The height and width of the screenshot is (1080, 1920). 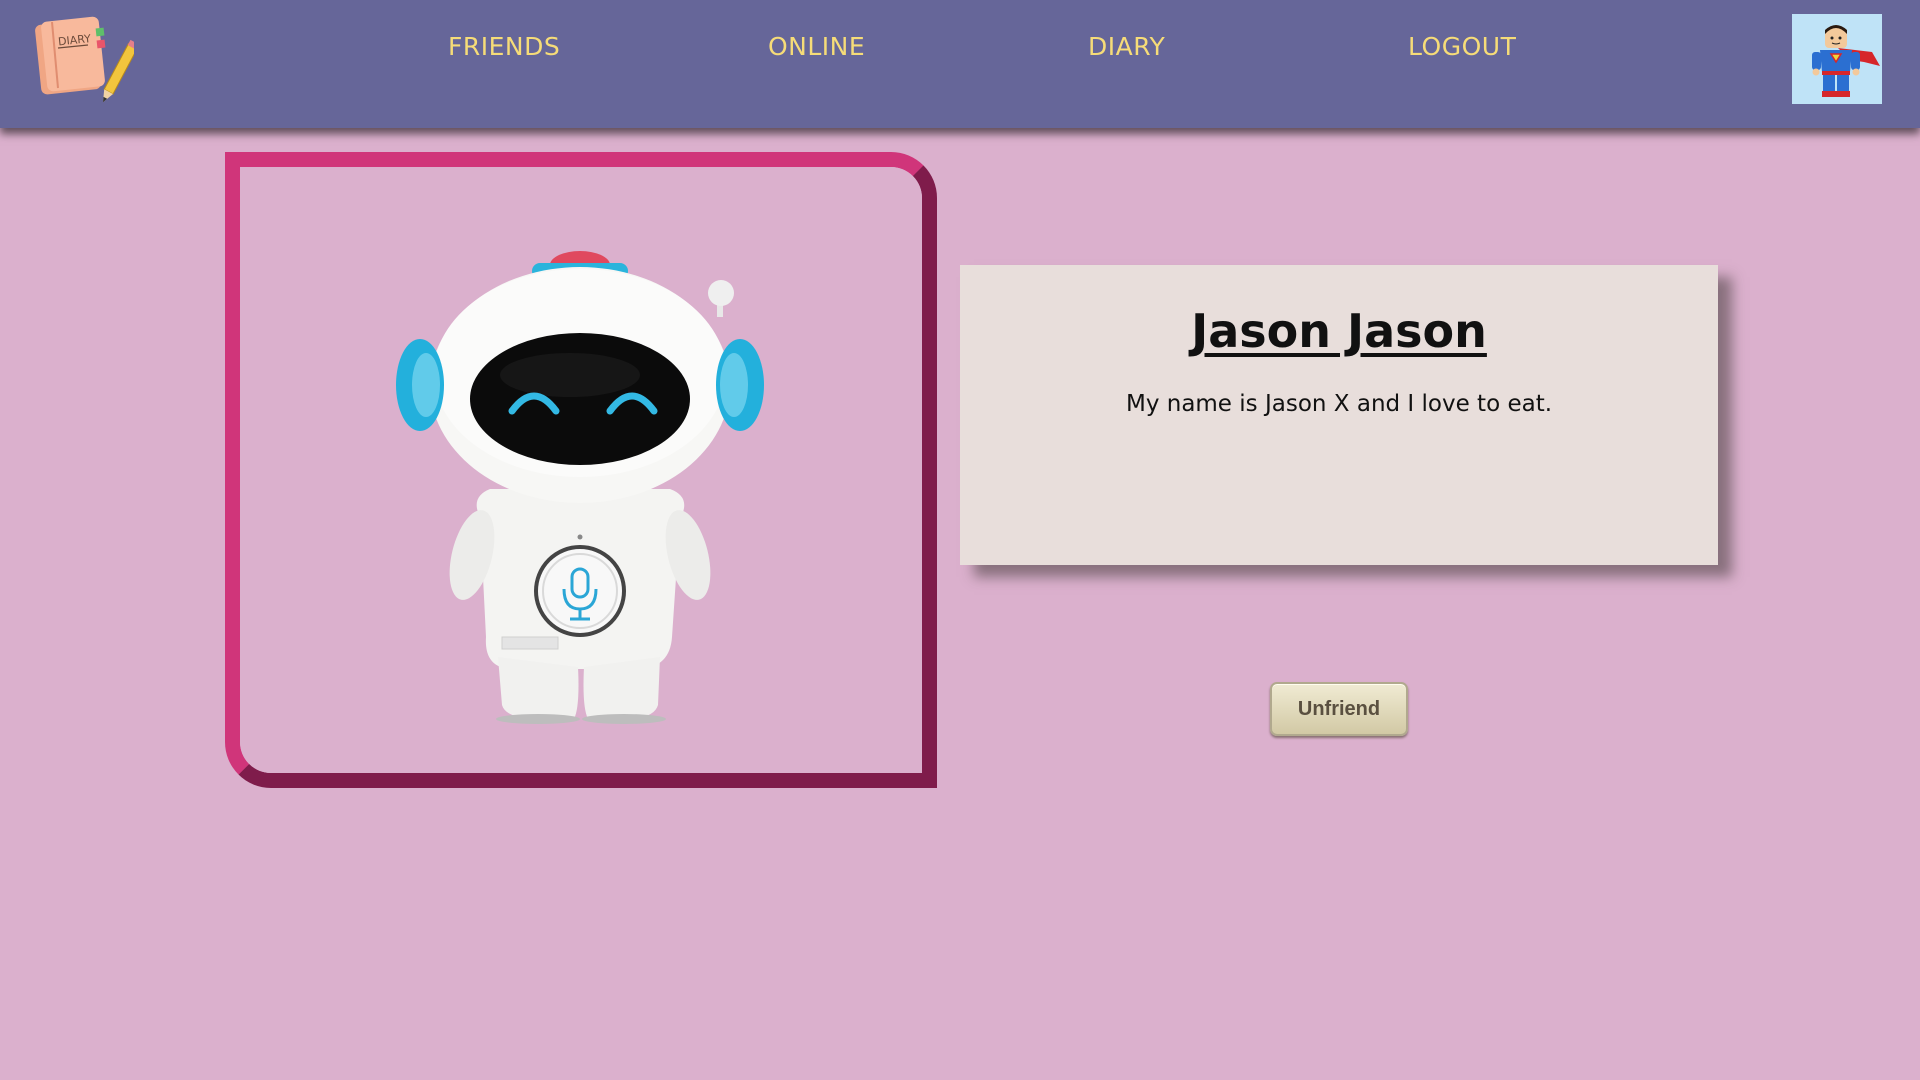 What do you see at coordinates (1339, 709) in the screenshot?
I see `unfriend-button: Unfriend` at bounding box center [1339, 709].